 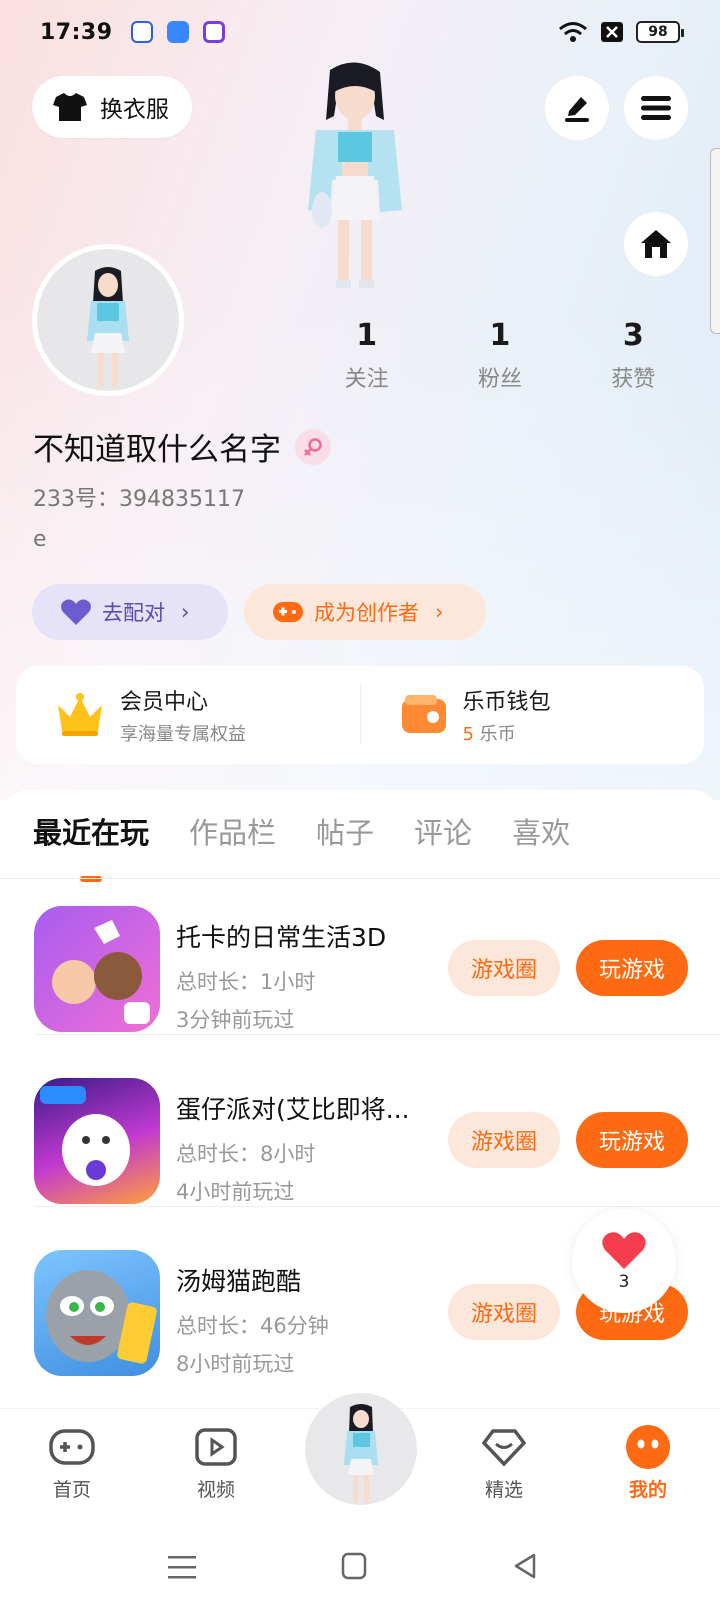 I want to click on profile-tabs: 最近在玩 作品栏 帖子 评论 喜欢, so click(x=301, y=831).